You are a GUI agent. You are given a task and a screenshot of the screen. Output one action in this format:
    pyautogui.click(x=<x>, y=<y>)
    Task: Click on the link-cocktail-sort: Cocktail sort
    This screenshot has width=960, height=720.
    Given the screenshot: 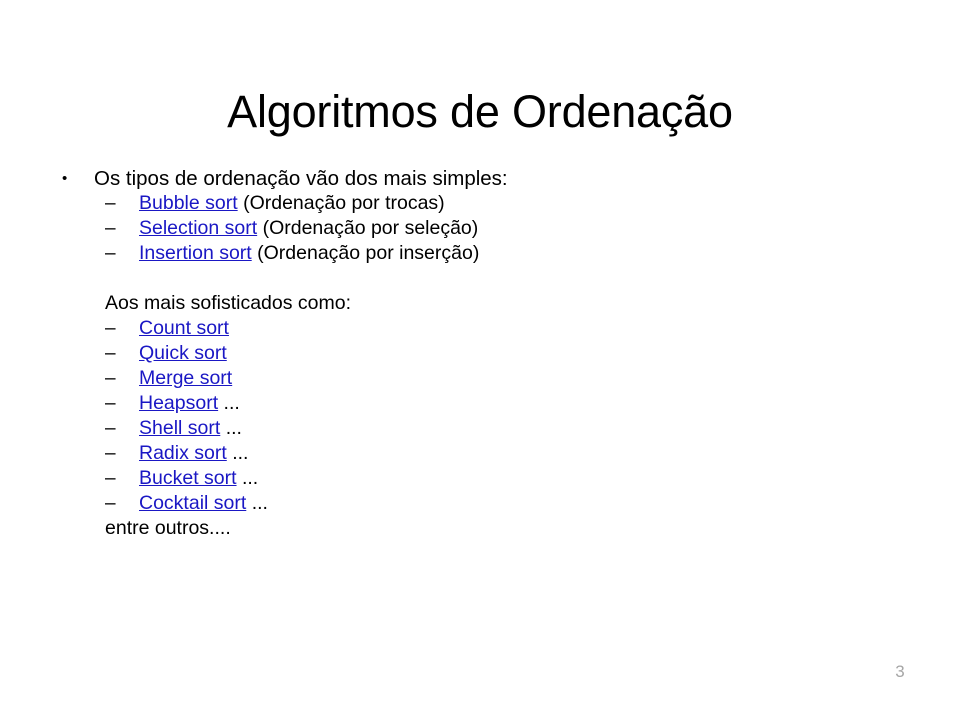 What is the action you would take?
    pyautogui.click(x=192, y=503)
    